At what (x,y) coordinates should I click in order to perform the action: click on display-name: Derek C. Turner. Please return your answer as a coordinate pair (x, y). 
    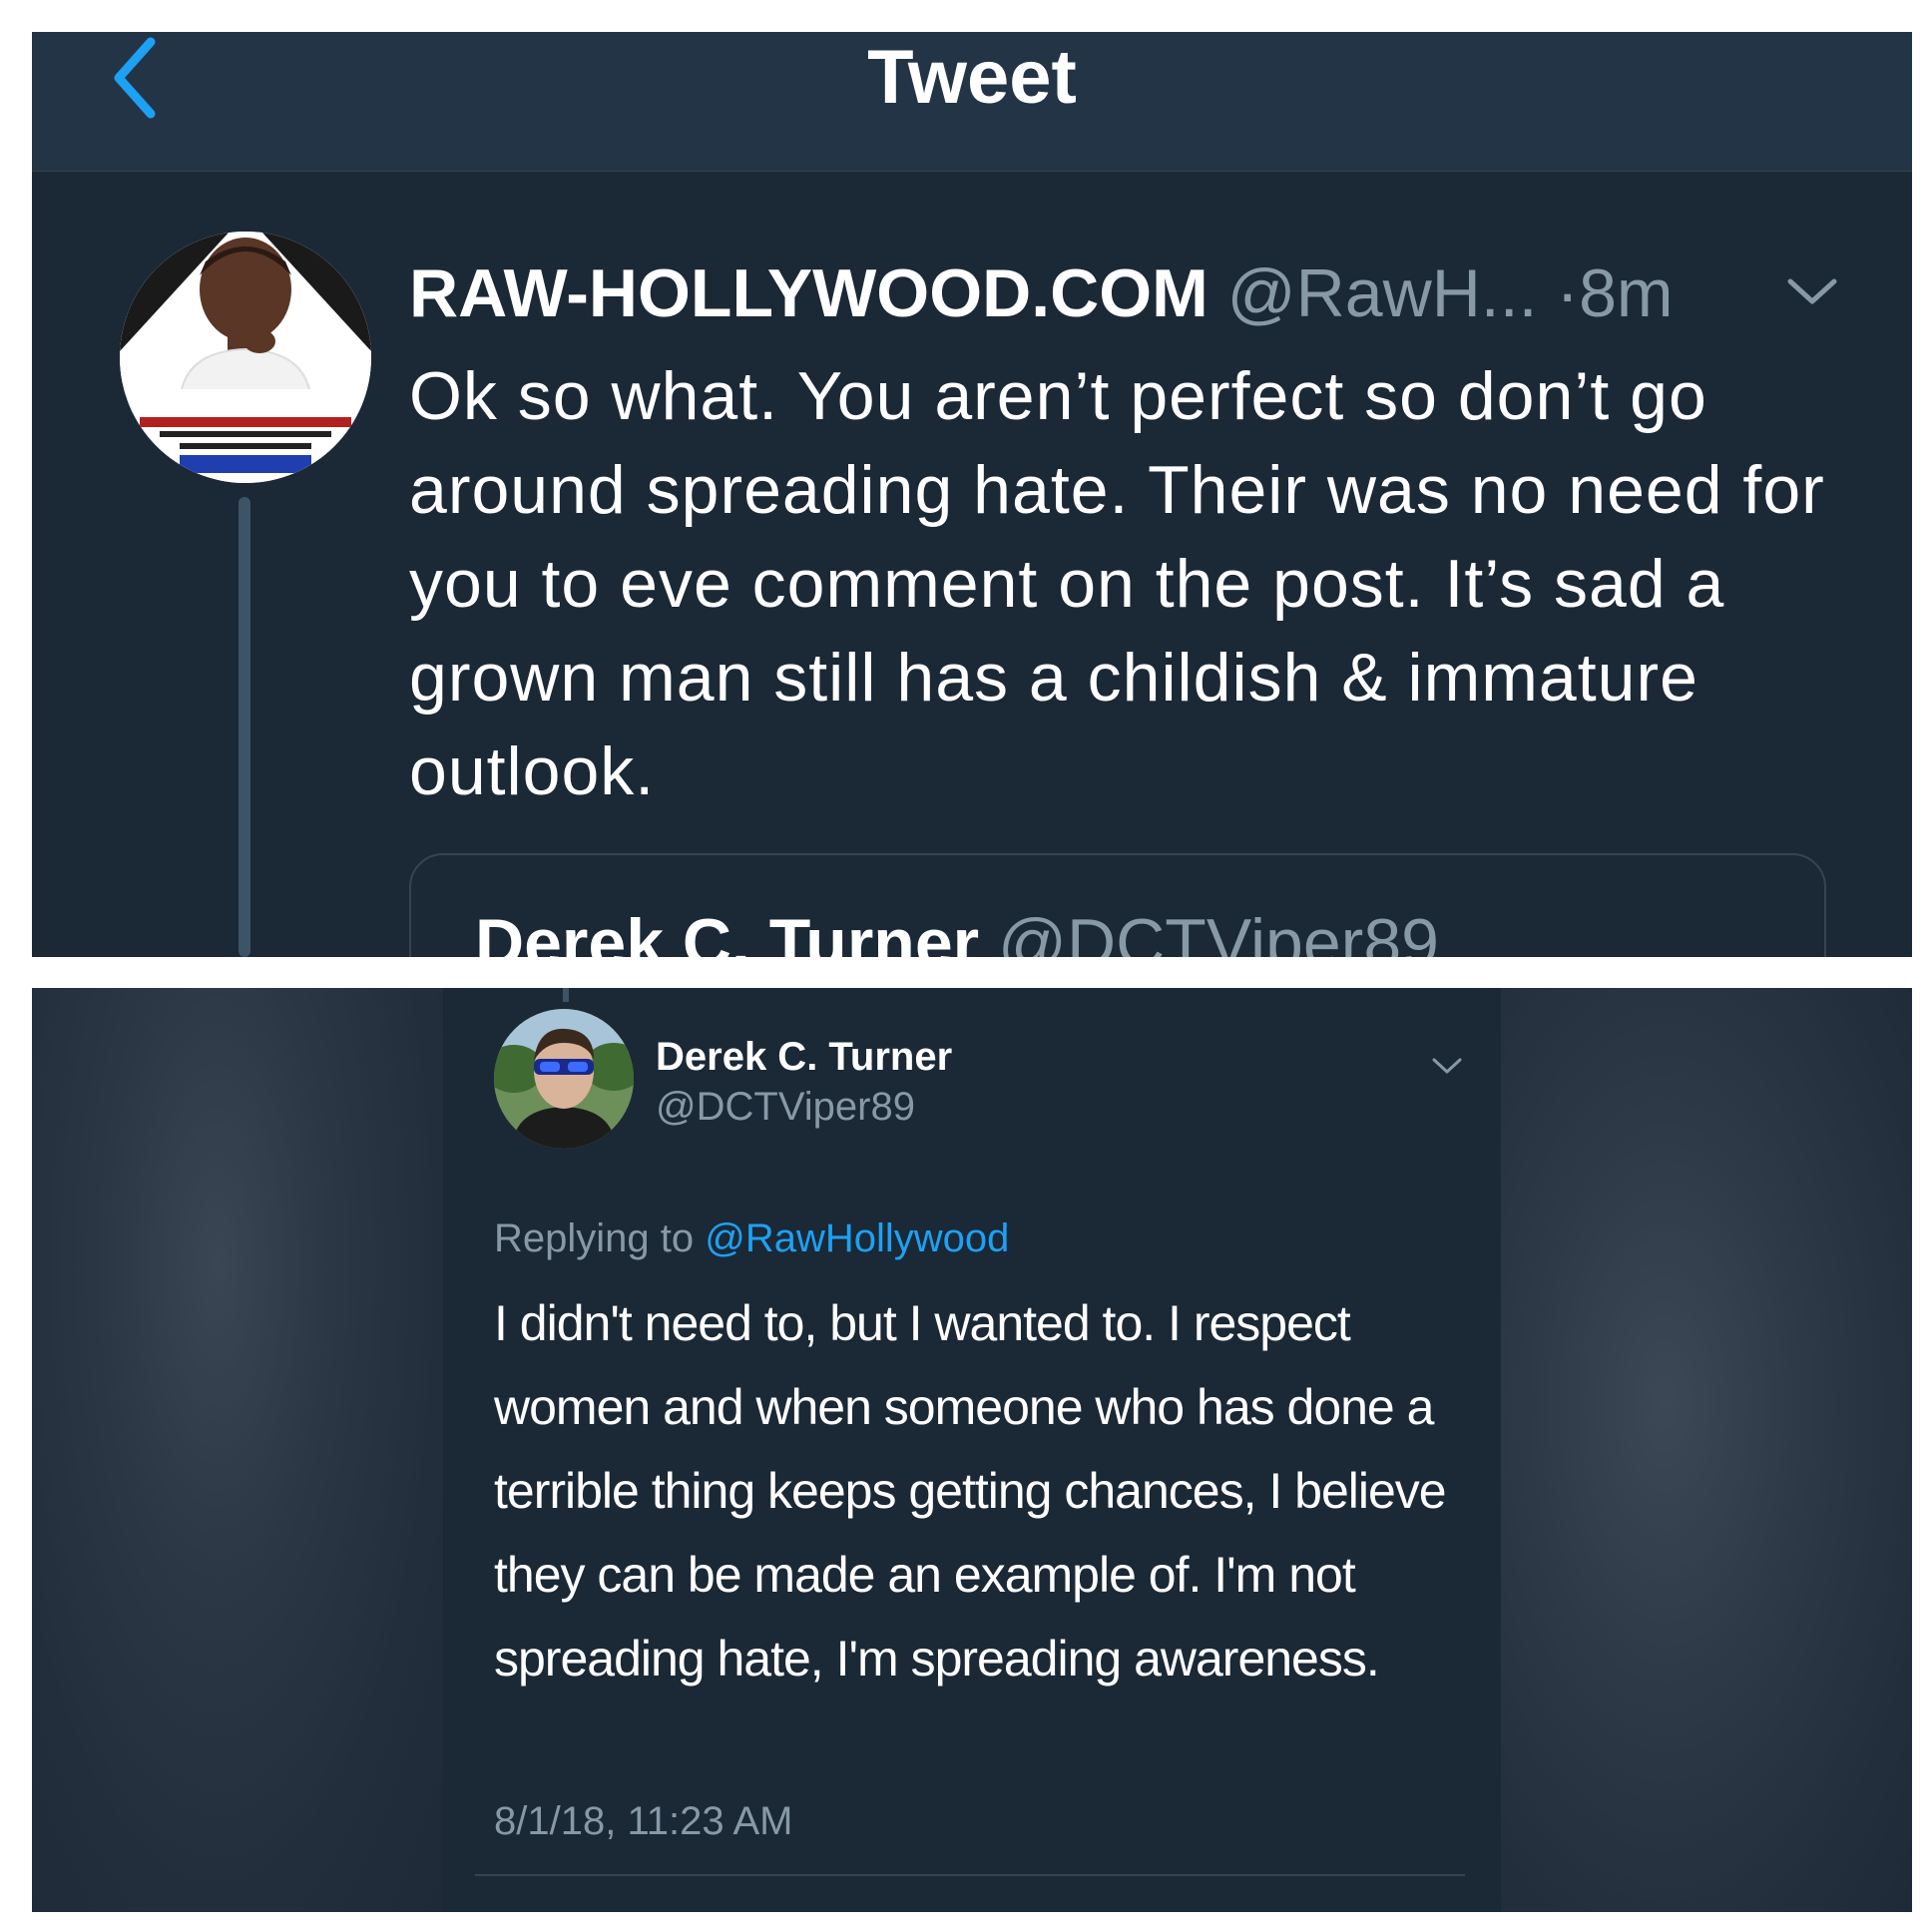
    Looking at the image, I should click on (804, 1057).